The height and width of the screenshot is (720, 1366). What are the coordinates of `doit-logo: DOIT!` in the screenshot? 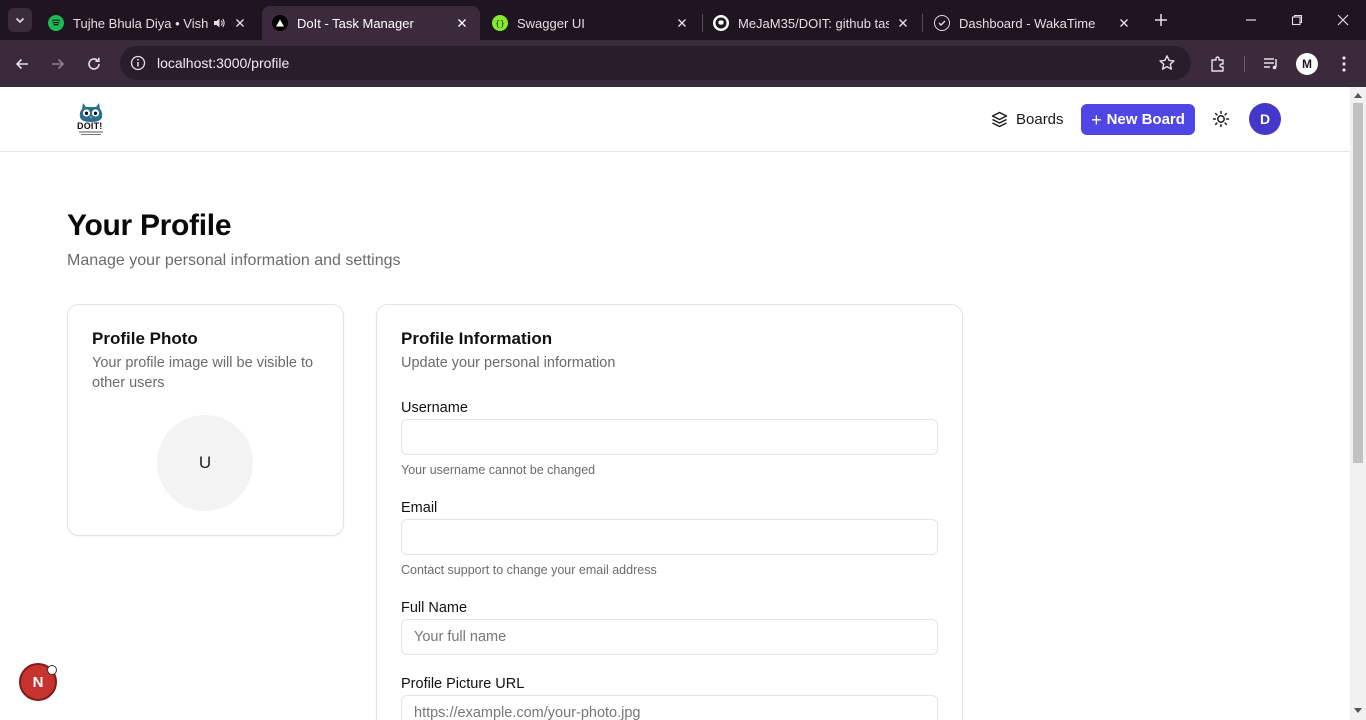 It's located at (91, 119).